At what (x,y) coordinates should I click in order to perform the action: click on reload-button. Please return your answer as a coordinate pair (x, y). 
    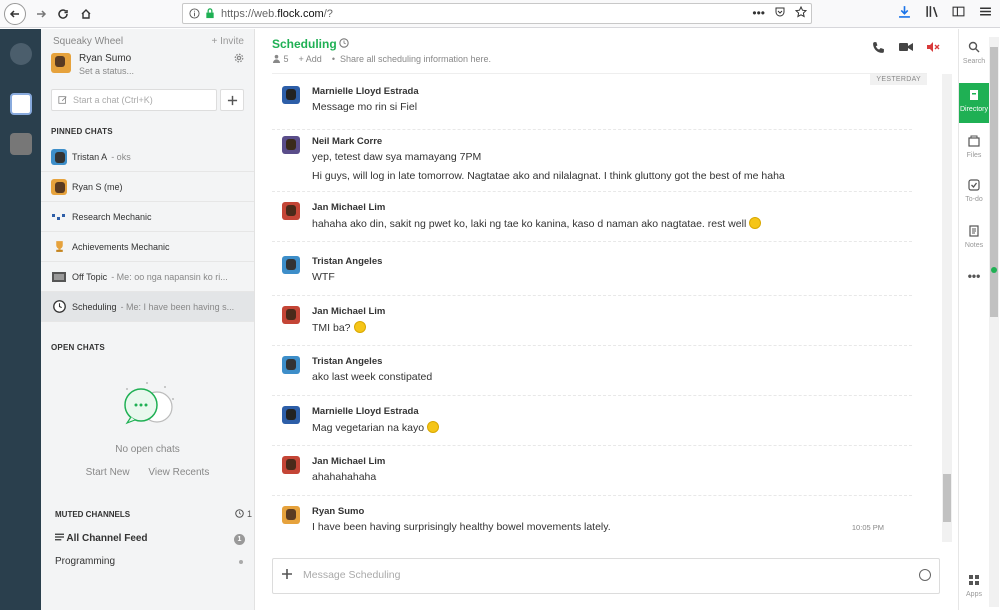
    Looking at the image, I should click on (63, 14).